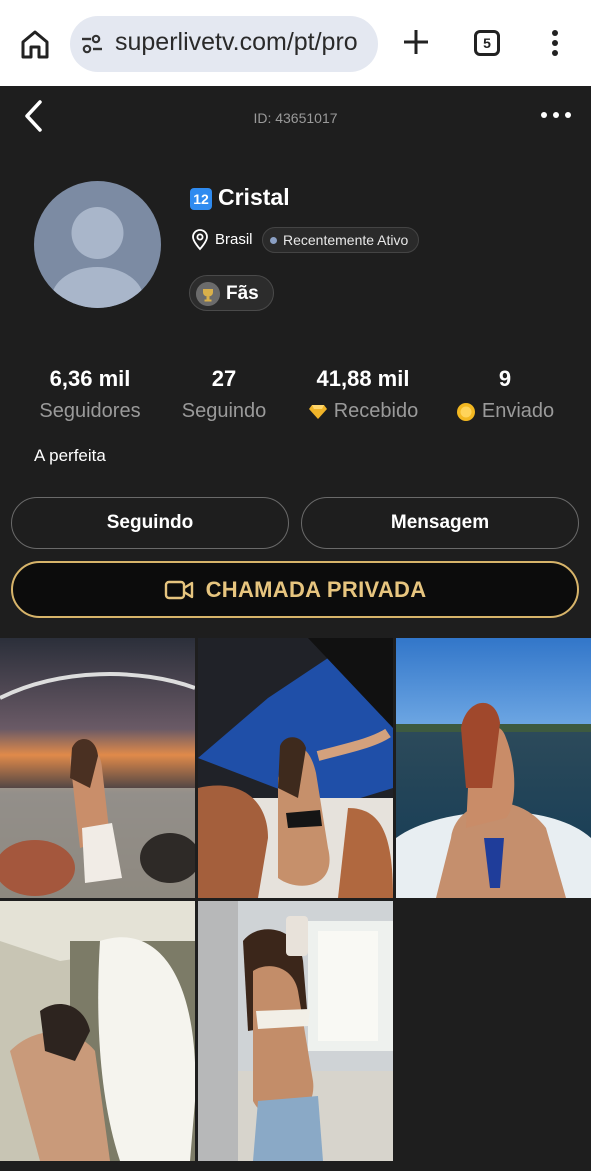 This screenshot has width=591, height=1171. I want to click on fans-label: Fãs, so click(242, 293).